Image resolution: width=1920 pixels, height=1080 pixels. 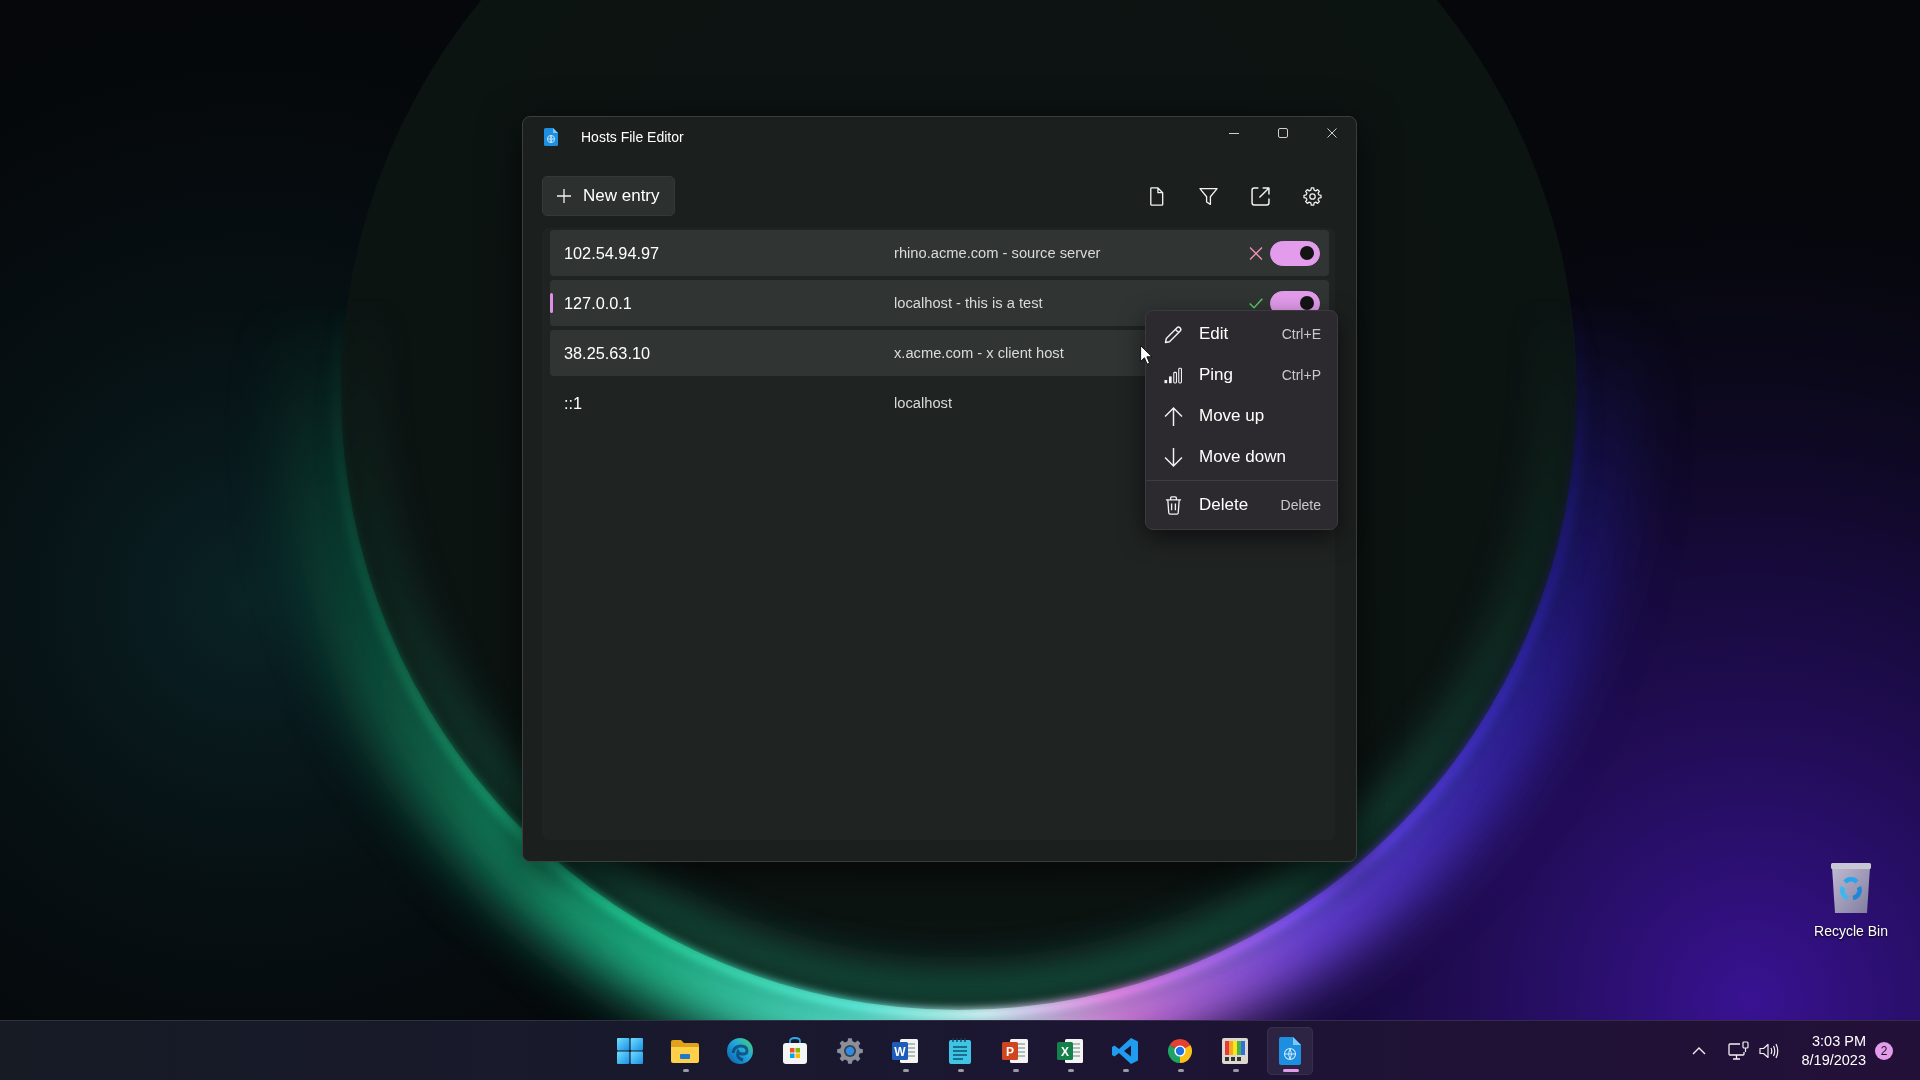 I want to click on swirl-icon, so click(x=740, y=1050).